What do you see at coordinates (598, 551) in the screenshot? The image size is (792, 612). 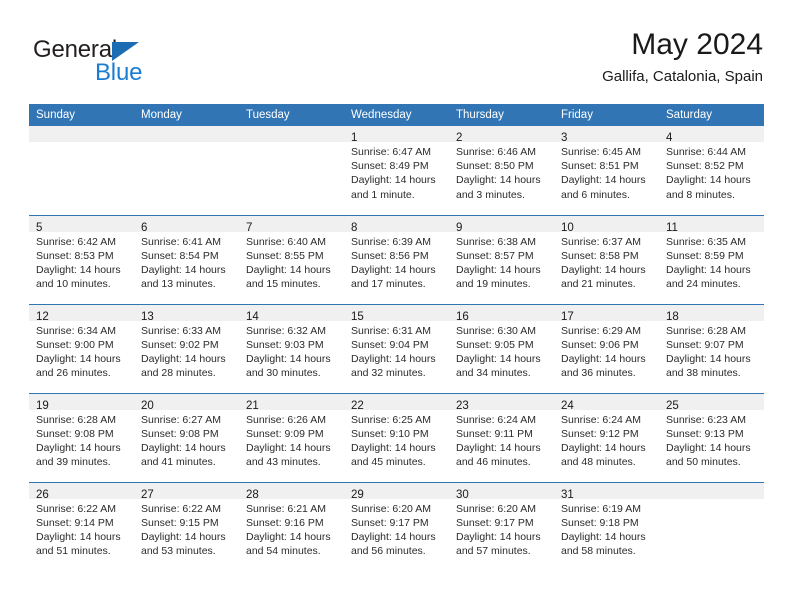 I see `daylight-text-line2: and 58 minutes.` at bounding box center [598, 551].